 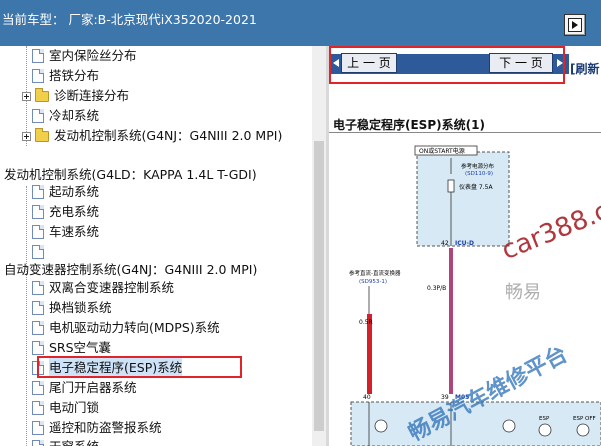 What do you see at coordinates (26, 363) in the screenshot?
I see `tree-guide` at bounding box center [26, 363].